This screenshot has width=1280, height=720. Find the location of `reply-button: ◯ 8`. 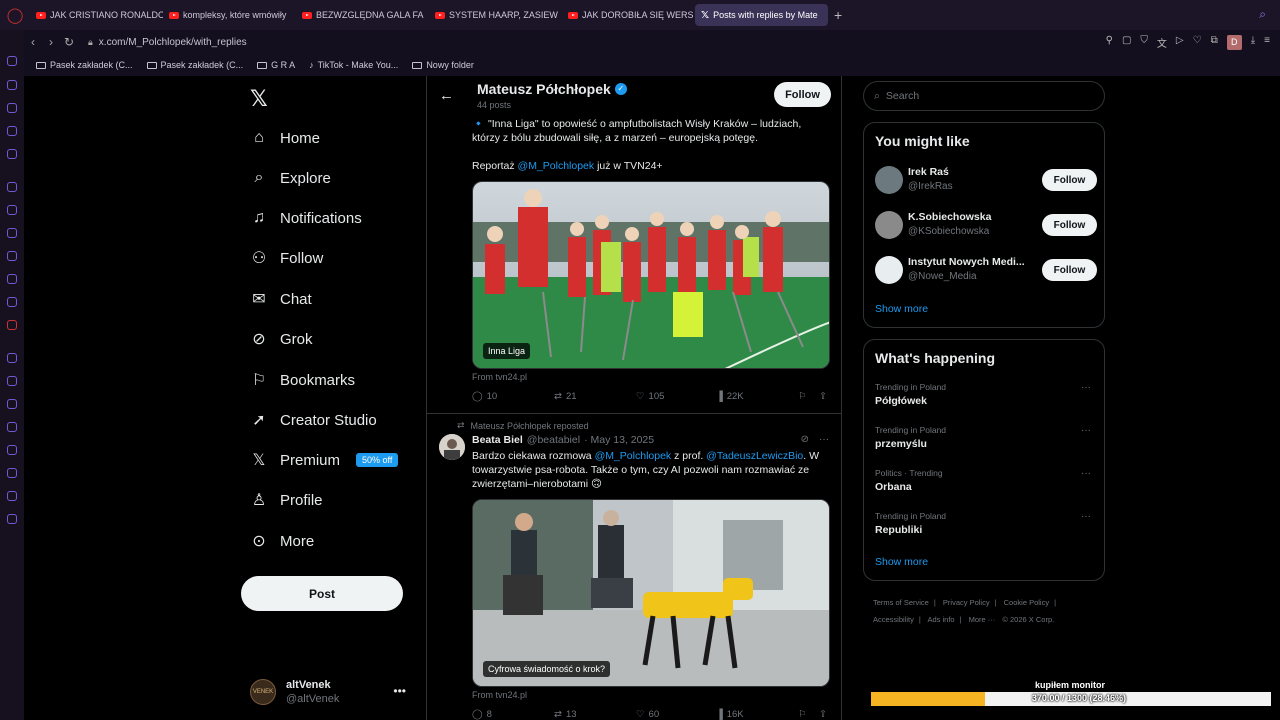

reply-button: ◯ 8 is located at coordinates (482, 714).